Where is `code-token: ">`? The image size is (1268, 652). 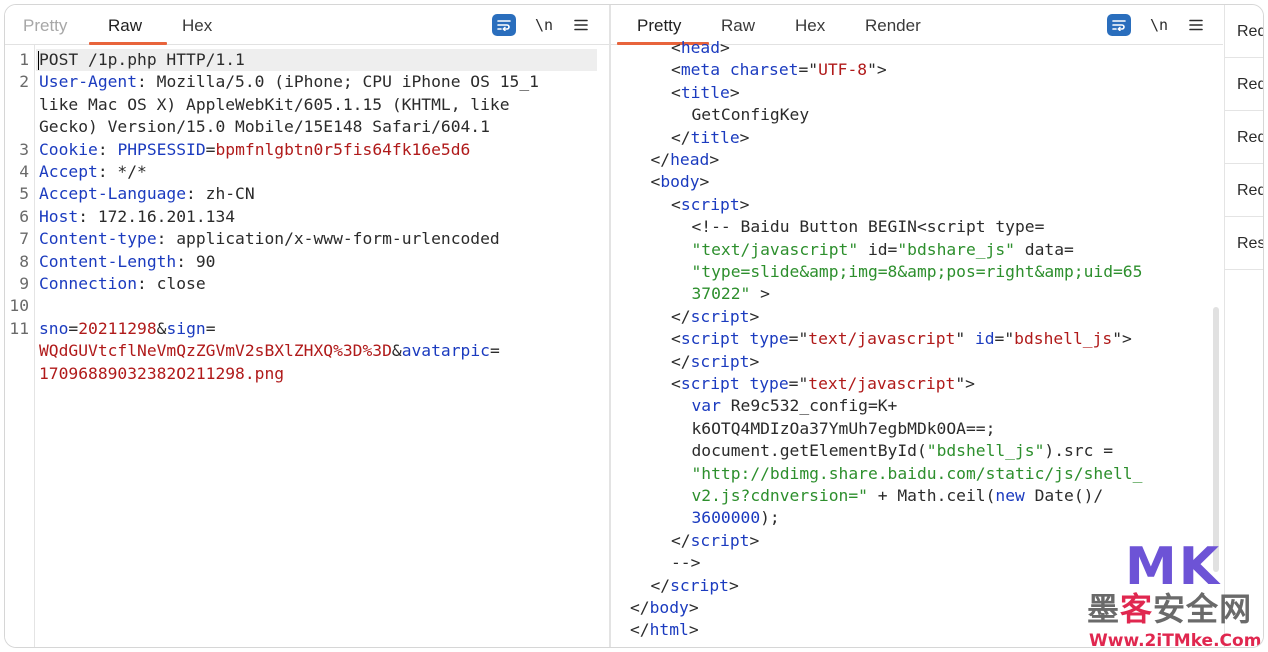
code-token: "> is located at coordinates (1122, 339).